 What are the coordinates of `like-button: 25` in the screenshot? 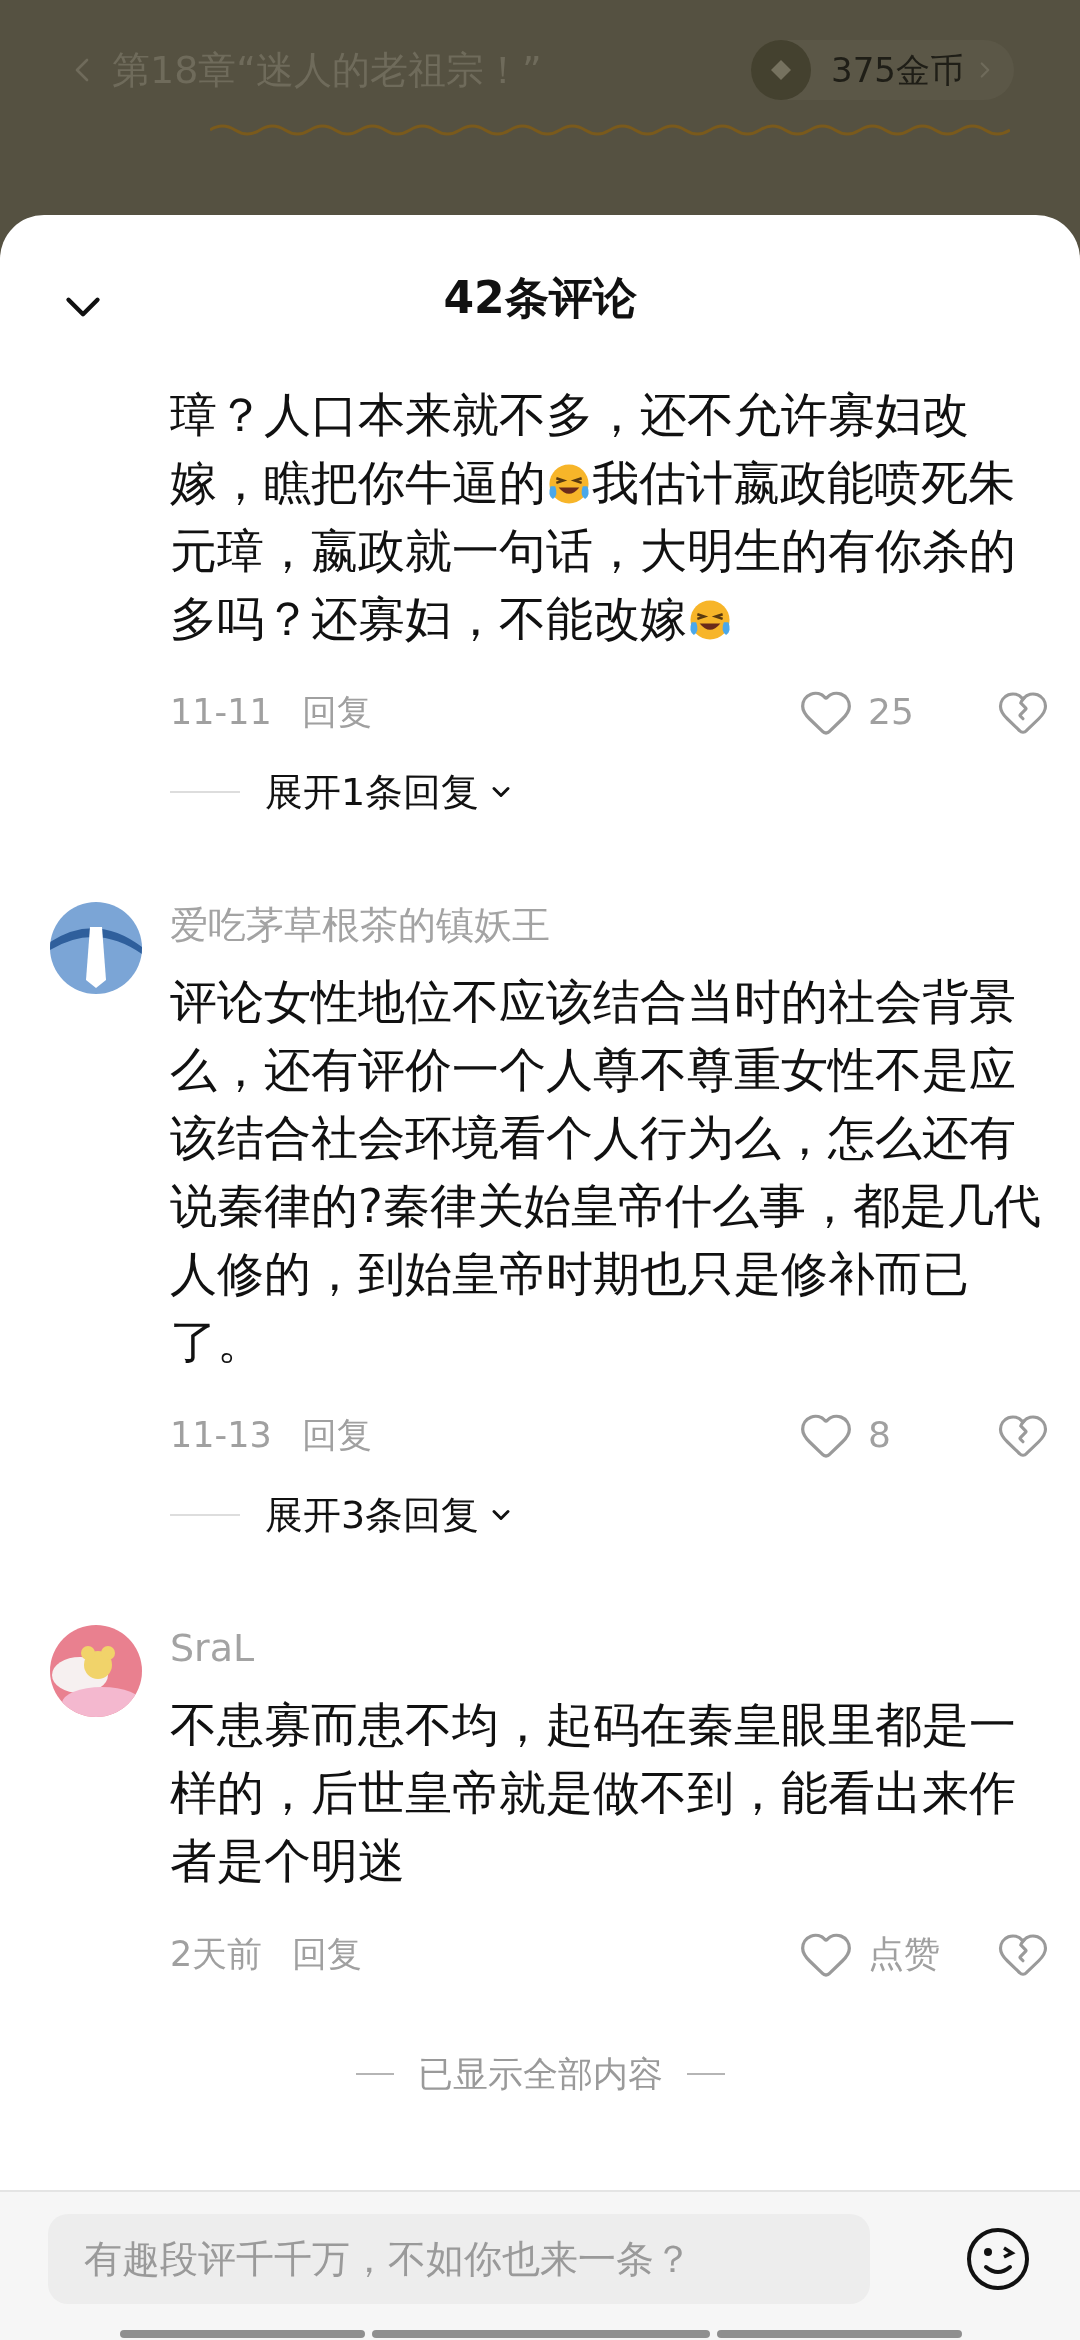 It's located at (888, 712).